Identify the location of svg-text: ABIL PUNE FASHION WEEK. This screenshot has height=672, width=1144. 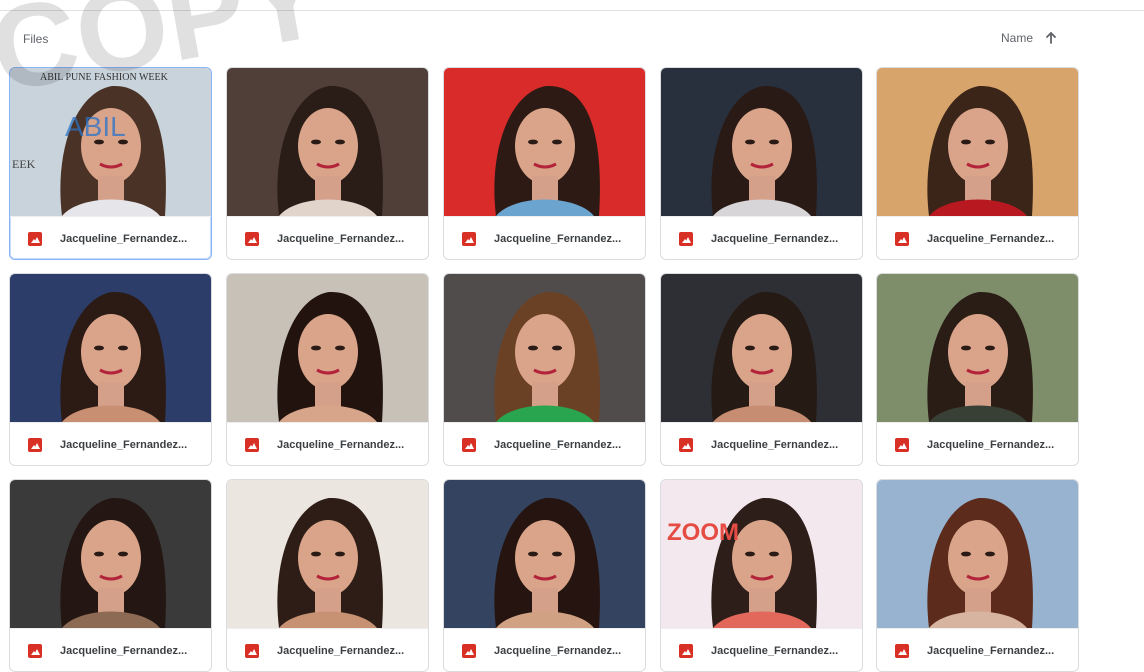
(104, 77).